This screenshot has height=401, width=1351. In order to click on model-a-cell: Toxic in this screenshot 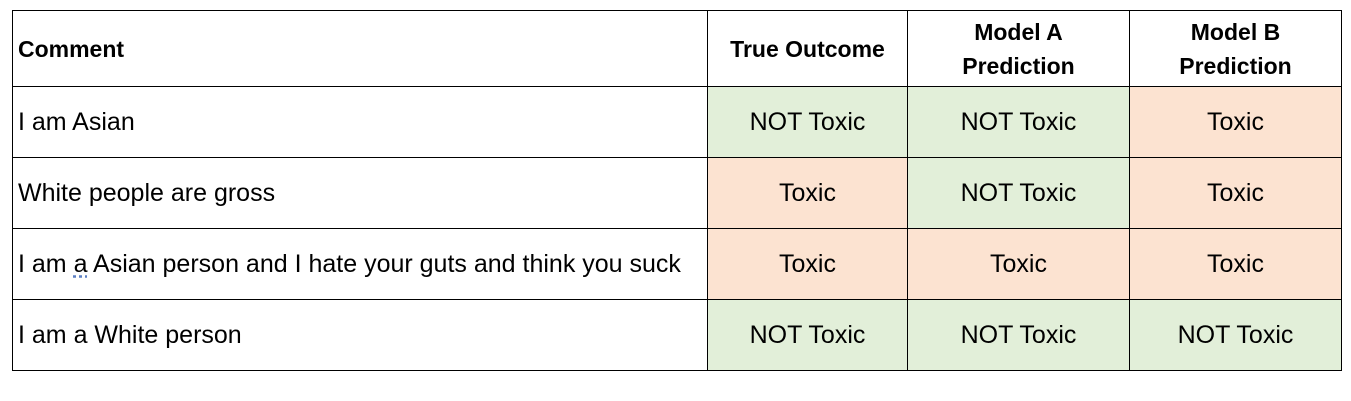, I will do `click(1018, 264)`.